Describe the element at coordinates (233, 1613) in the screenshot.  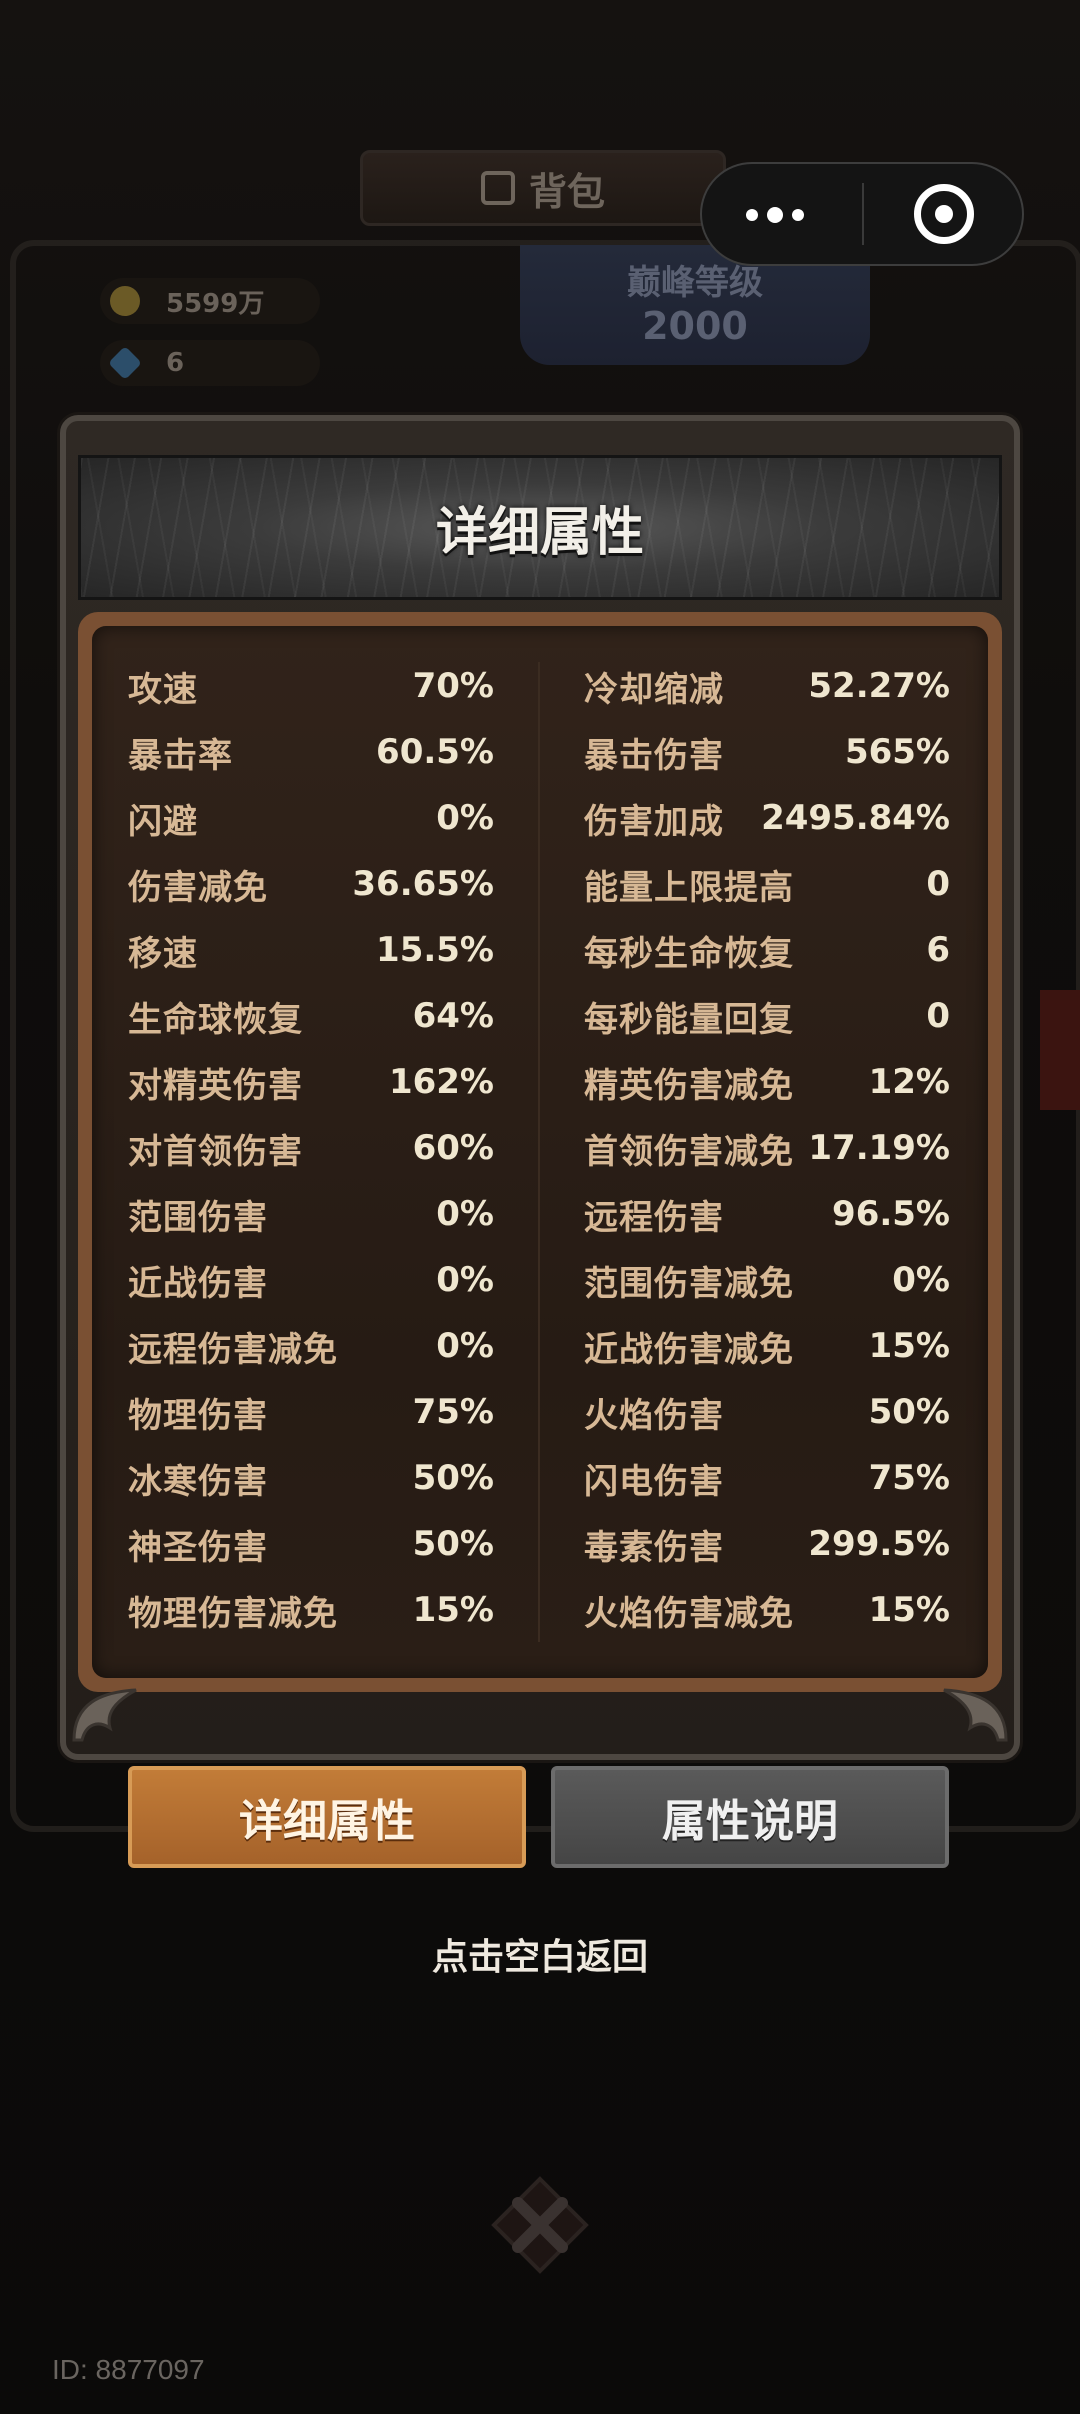
I see `stat-label: 物理伤害减免` at that location.